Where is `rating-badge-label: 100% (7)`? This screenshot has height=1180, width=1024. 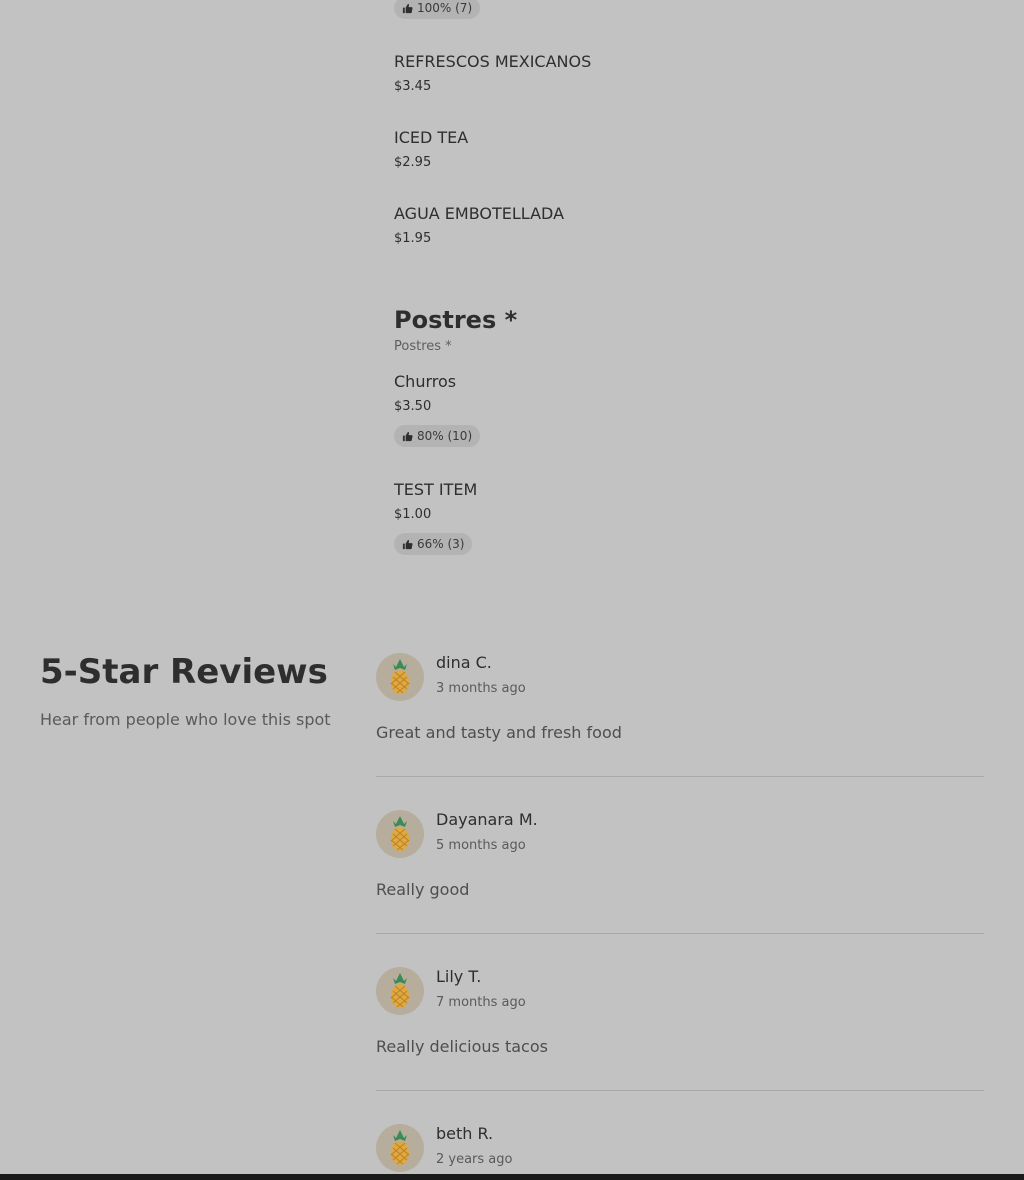 rating-badge-label: 100% (7) is located at coordinates (445, 8).